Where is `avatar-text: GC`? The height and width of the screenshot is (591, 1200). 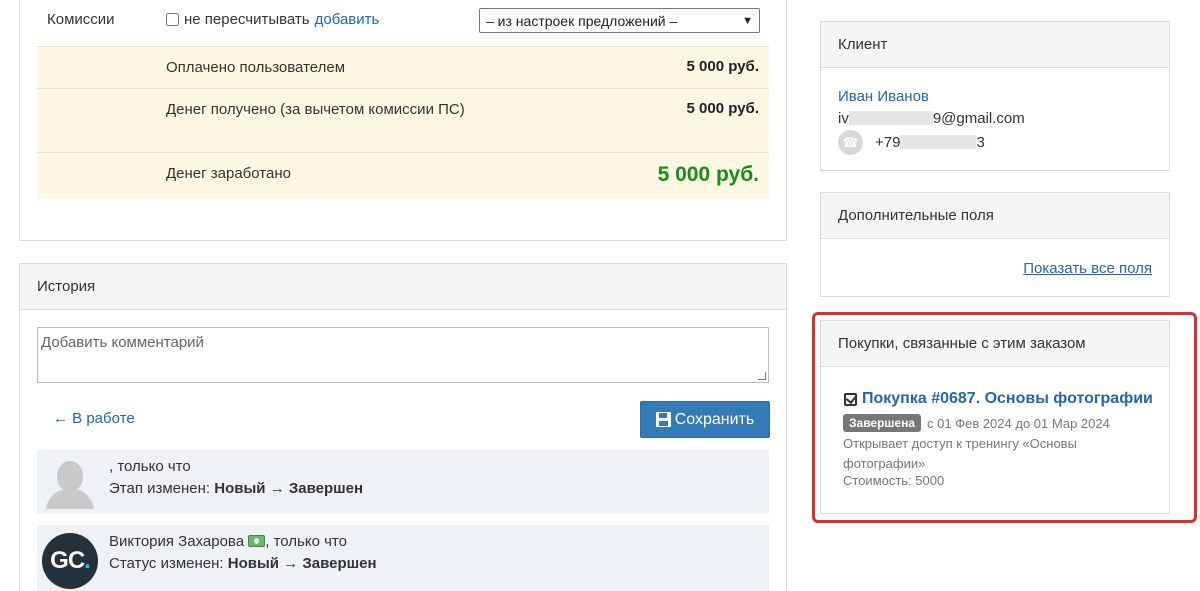 avatar-text: GC is located at coordinates (67, 560).